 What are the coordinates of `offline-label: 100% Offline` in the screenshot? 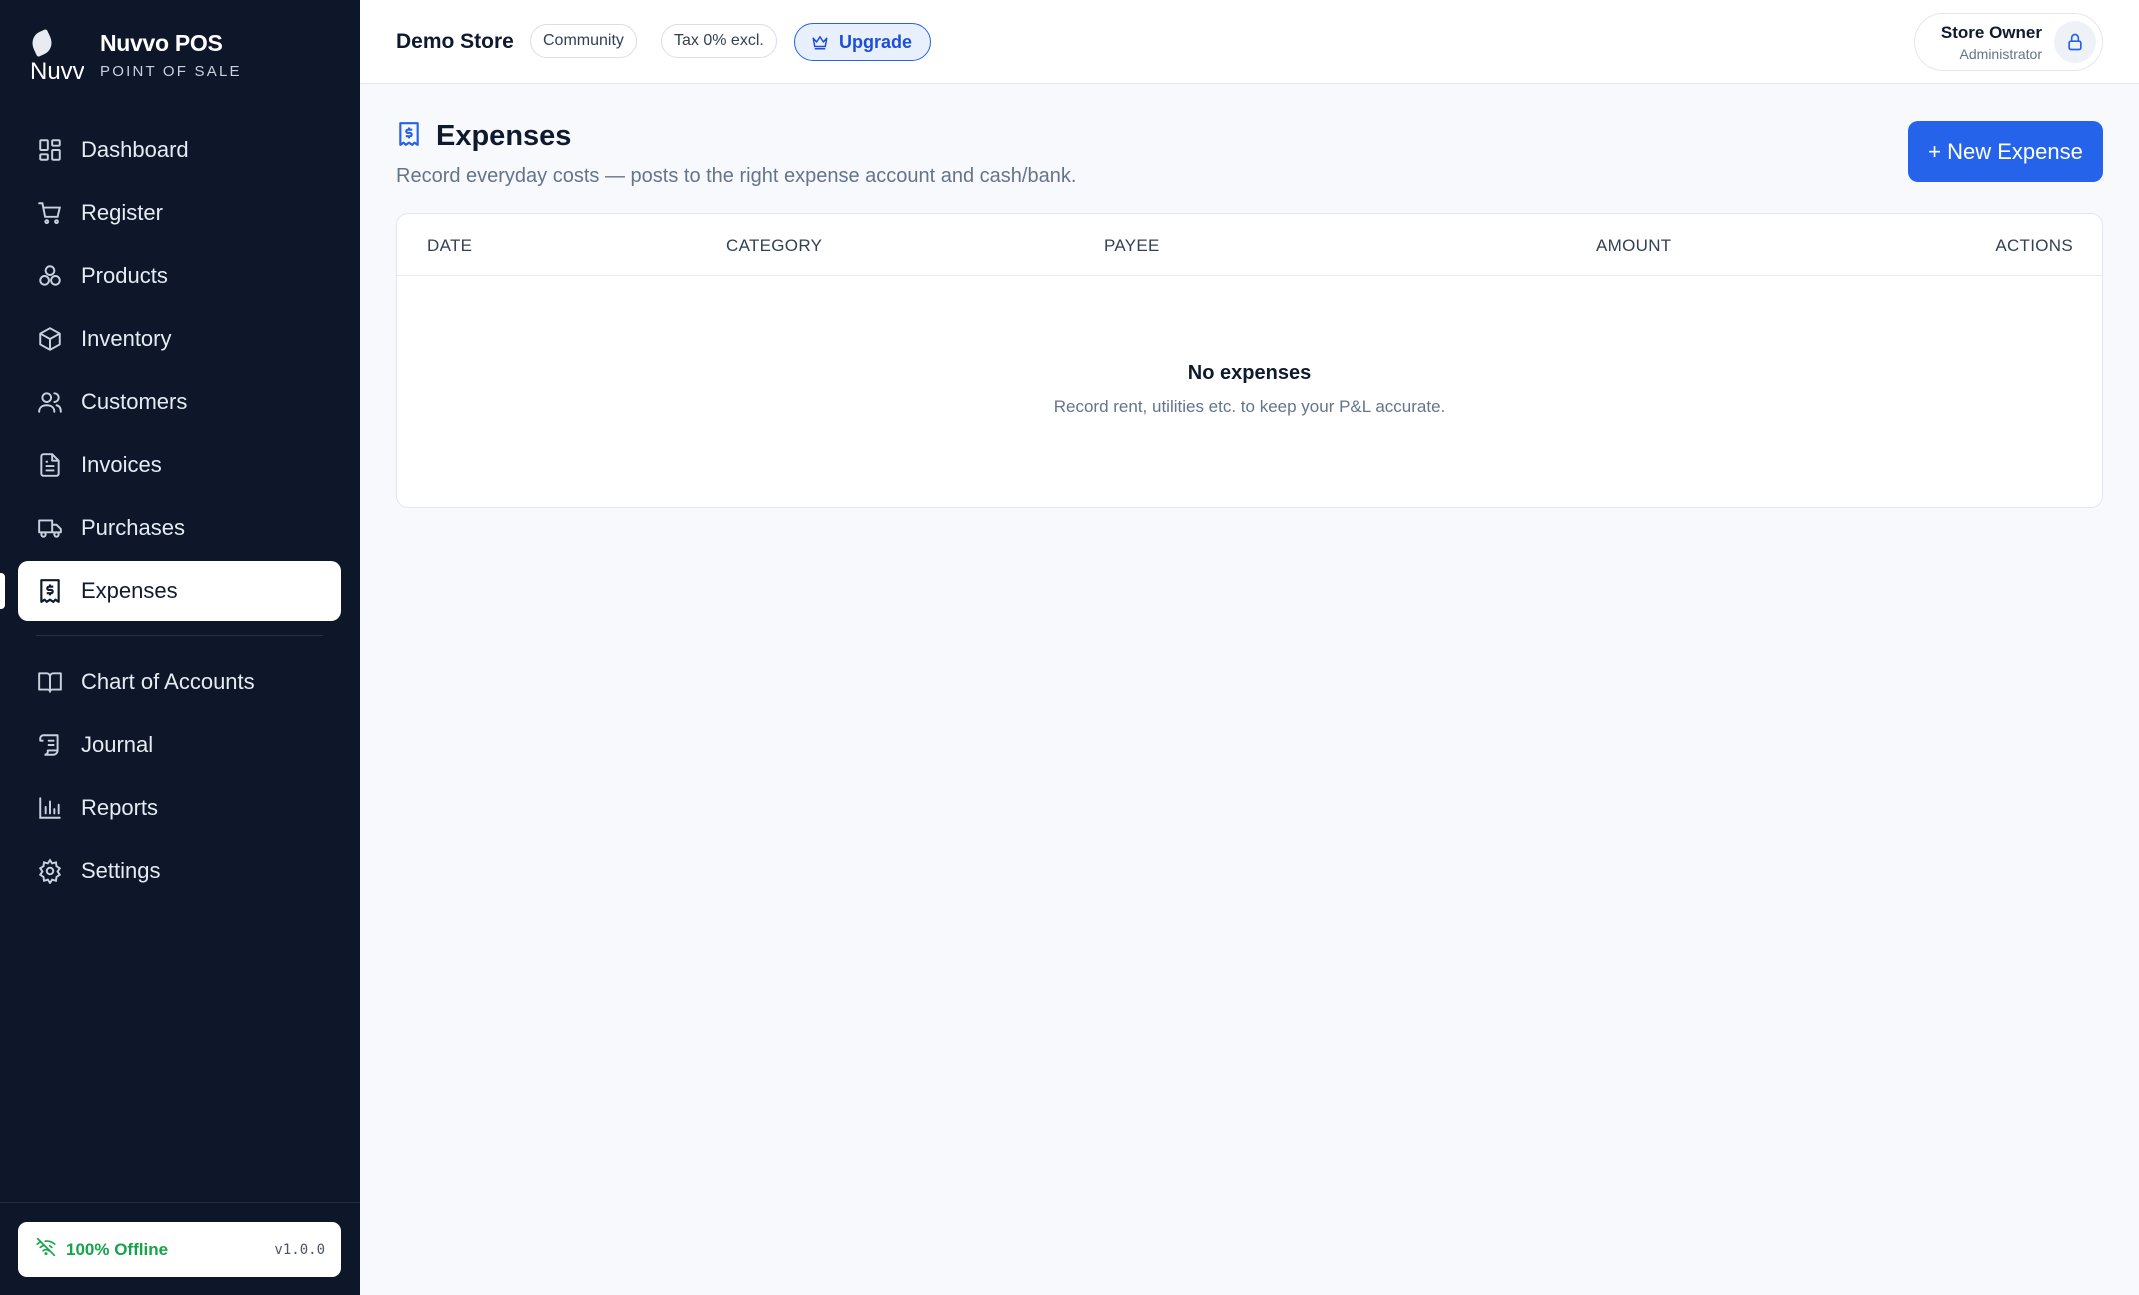 It's located at (117, 1249).